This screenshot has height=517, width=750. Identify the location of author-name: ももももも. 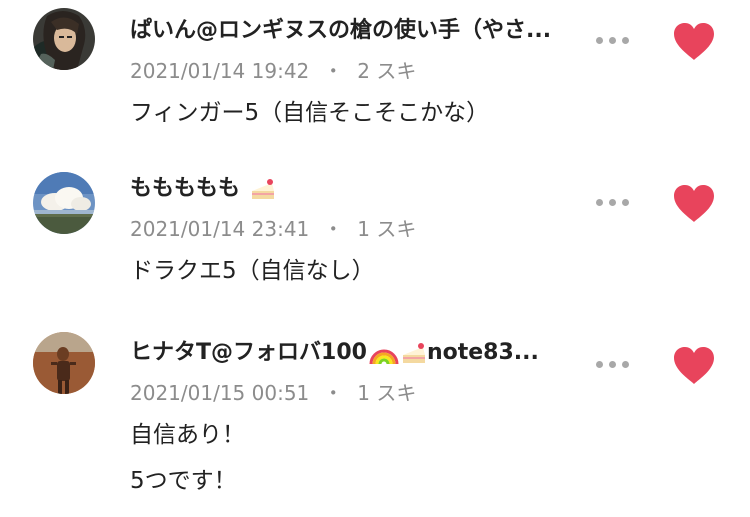
(185, 188).